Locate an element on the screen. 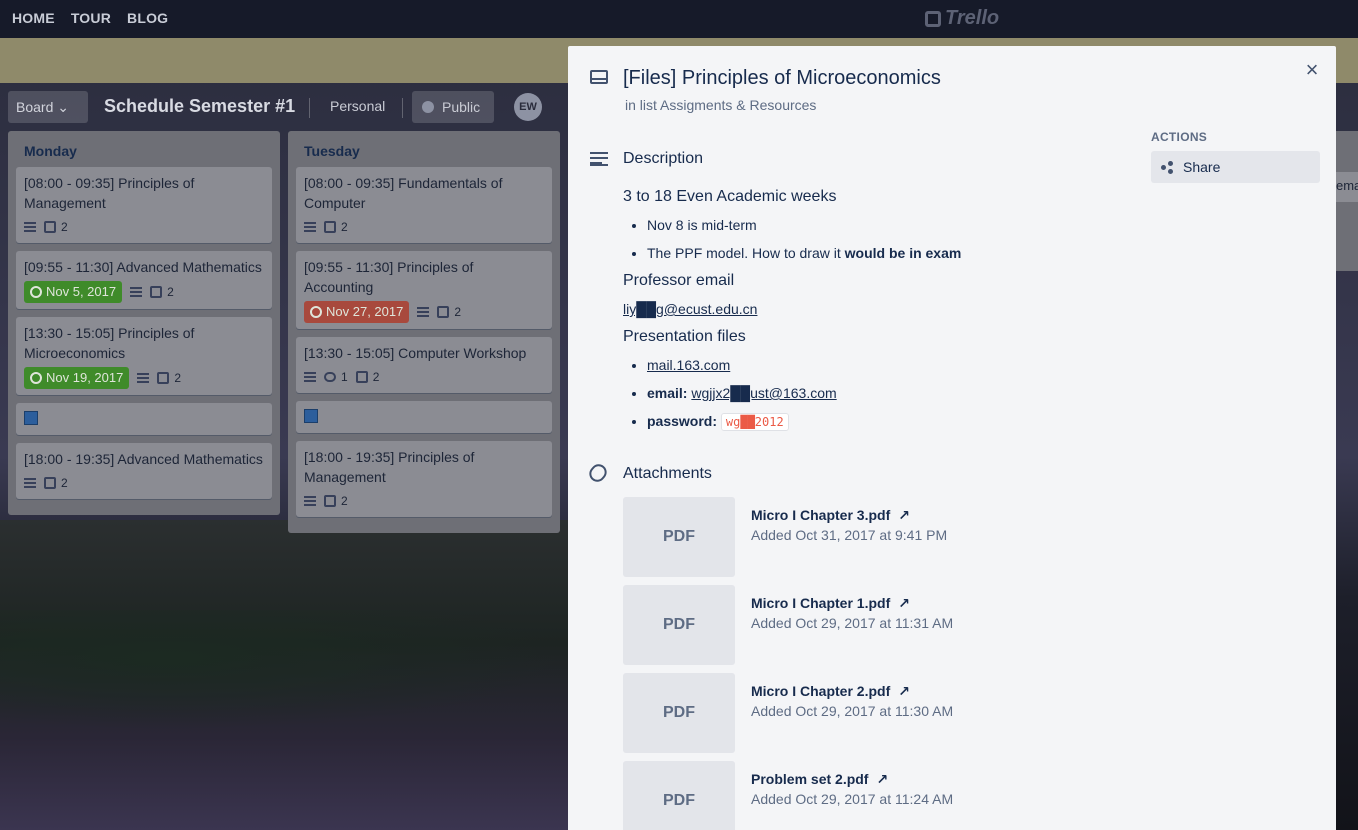 This screenshot has width=1358, height=830. comment-icon is located at coordinates (330, 377).